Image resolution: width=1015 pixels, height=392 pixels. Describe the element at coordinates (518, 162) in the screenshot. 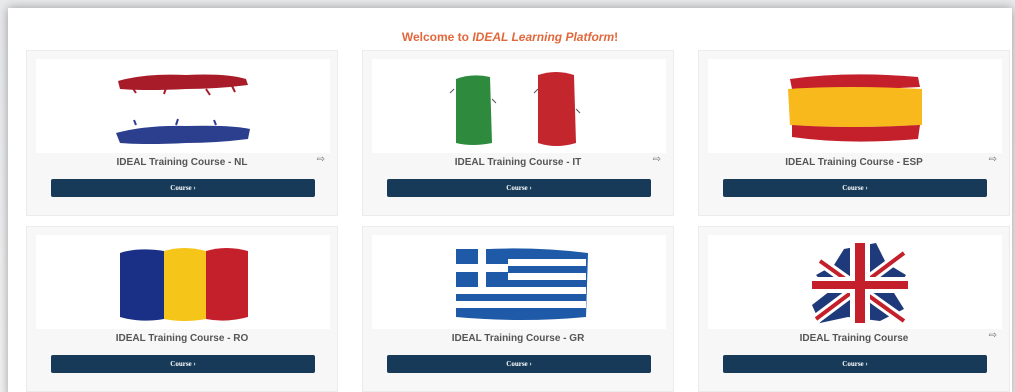

I see `course-title: IDEAL Training Course - IT` at that location.